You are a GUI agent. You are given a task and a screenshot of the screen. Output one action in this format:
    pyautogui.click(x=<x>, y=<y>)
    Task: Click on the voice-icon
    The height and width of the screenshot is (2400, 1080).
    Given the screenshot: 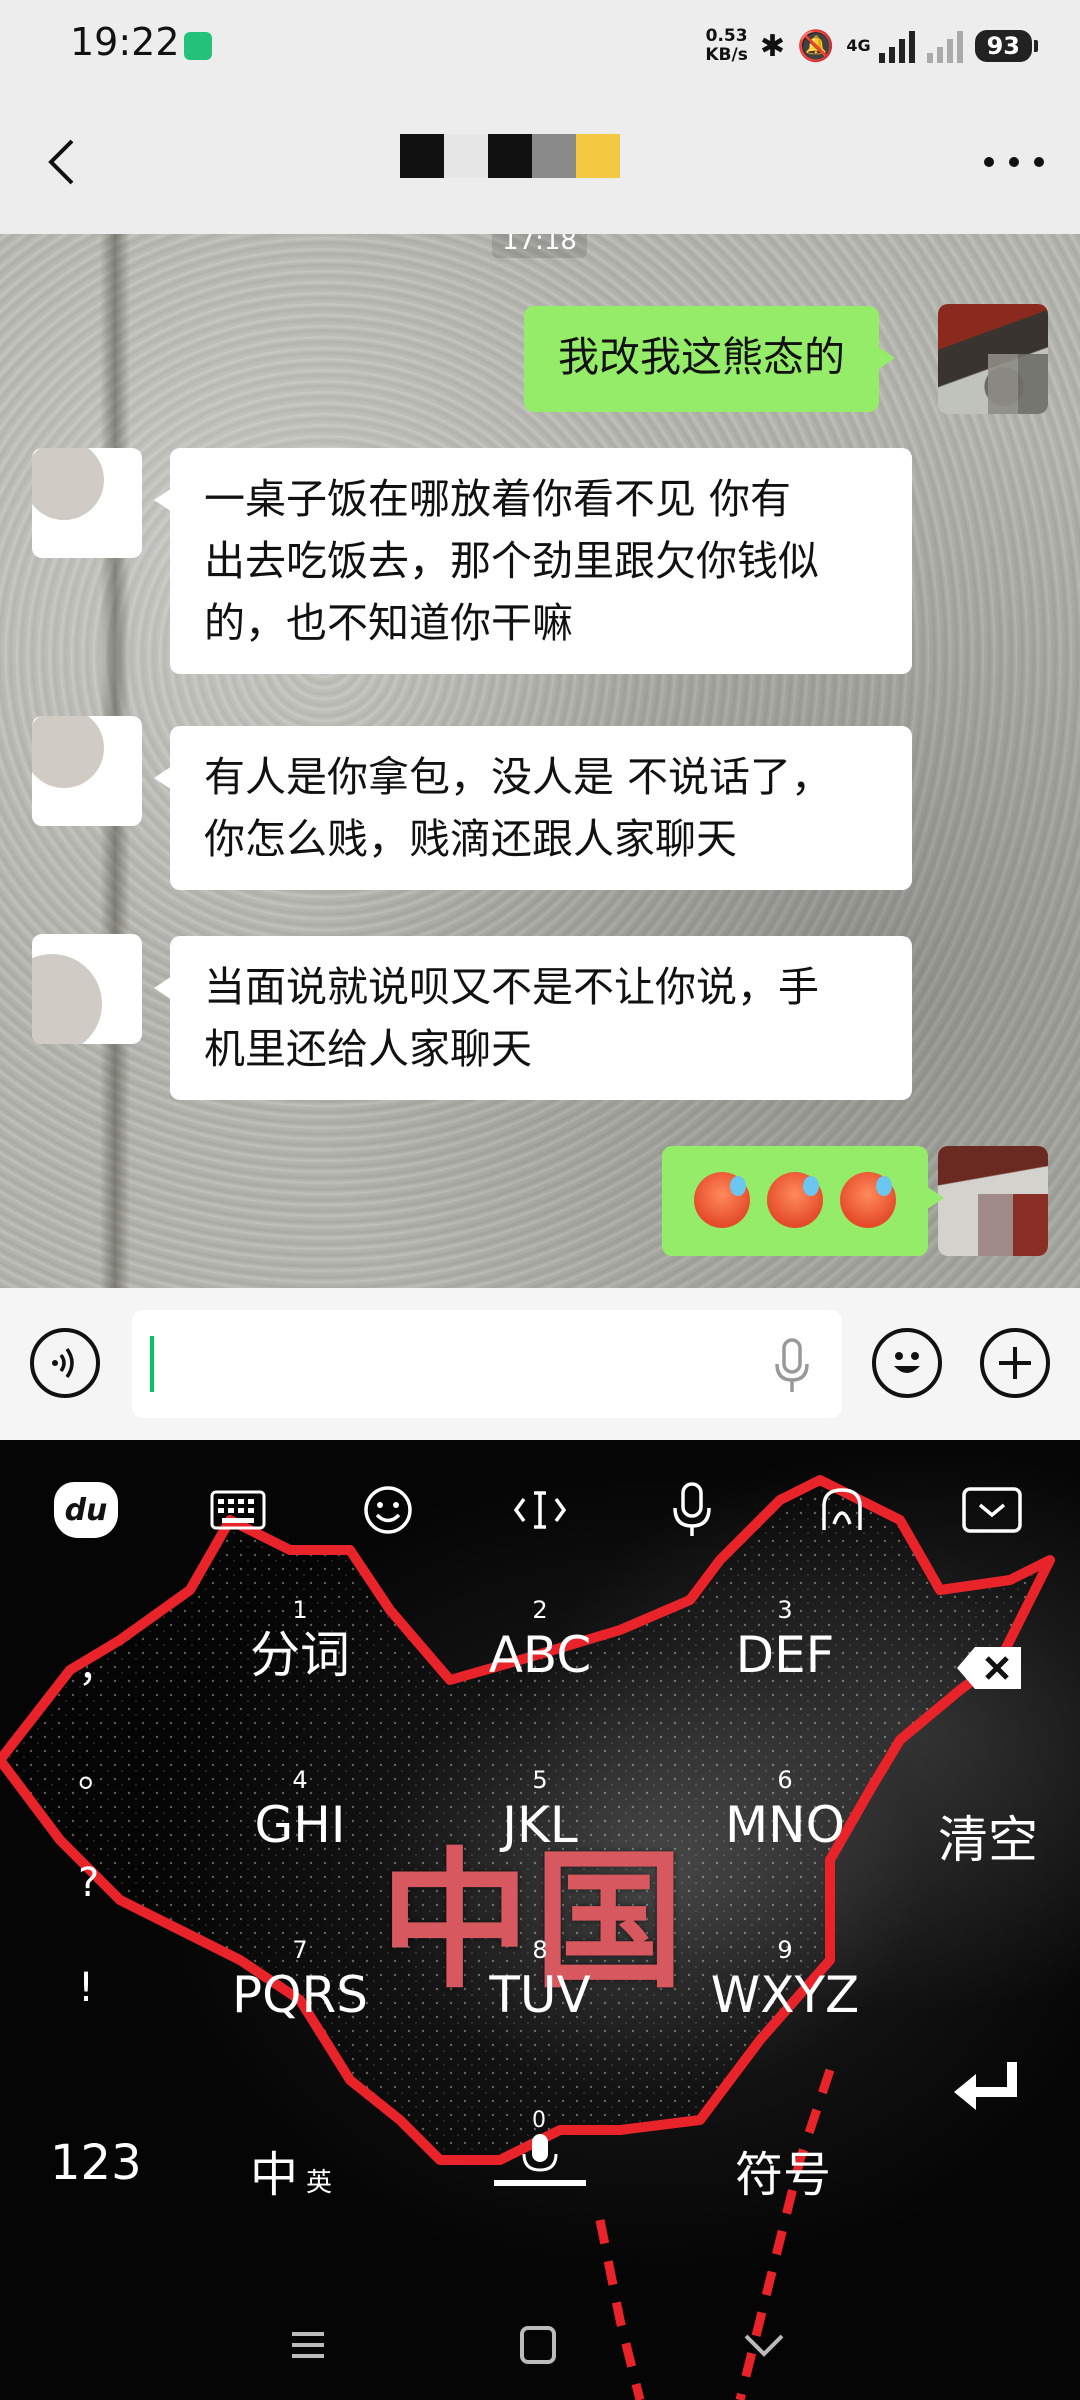 What is the action you would take?
    pyautogui.click(x=63, y=1363)
    